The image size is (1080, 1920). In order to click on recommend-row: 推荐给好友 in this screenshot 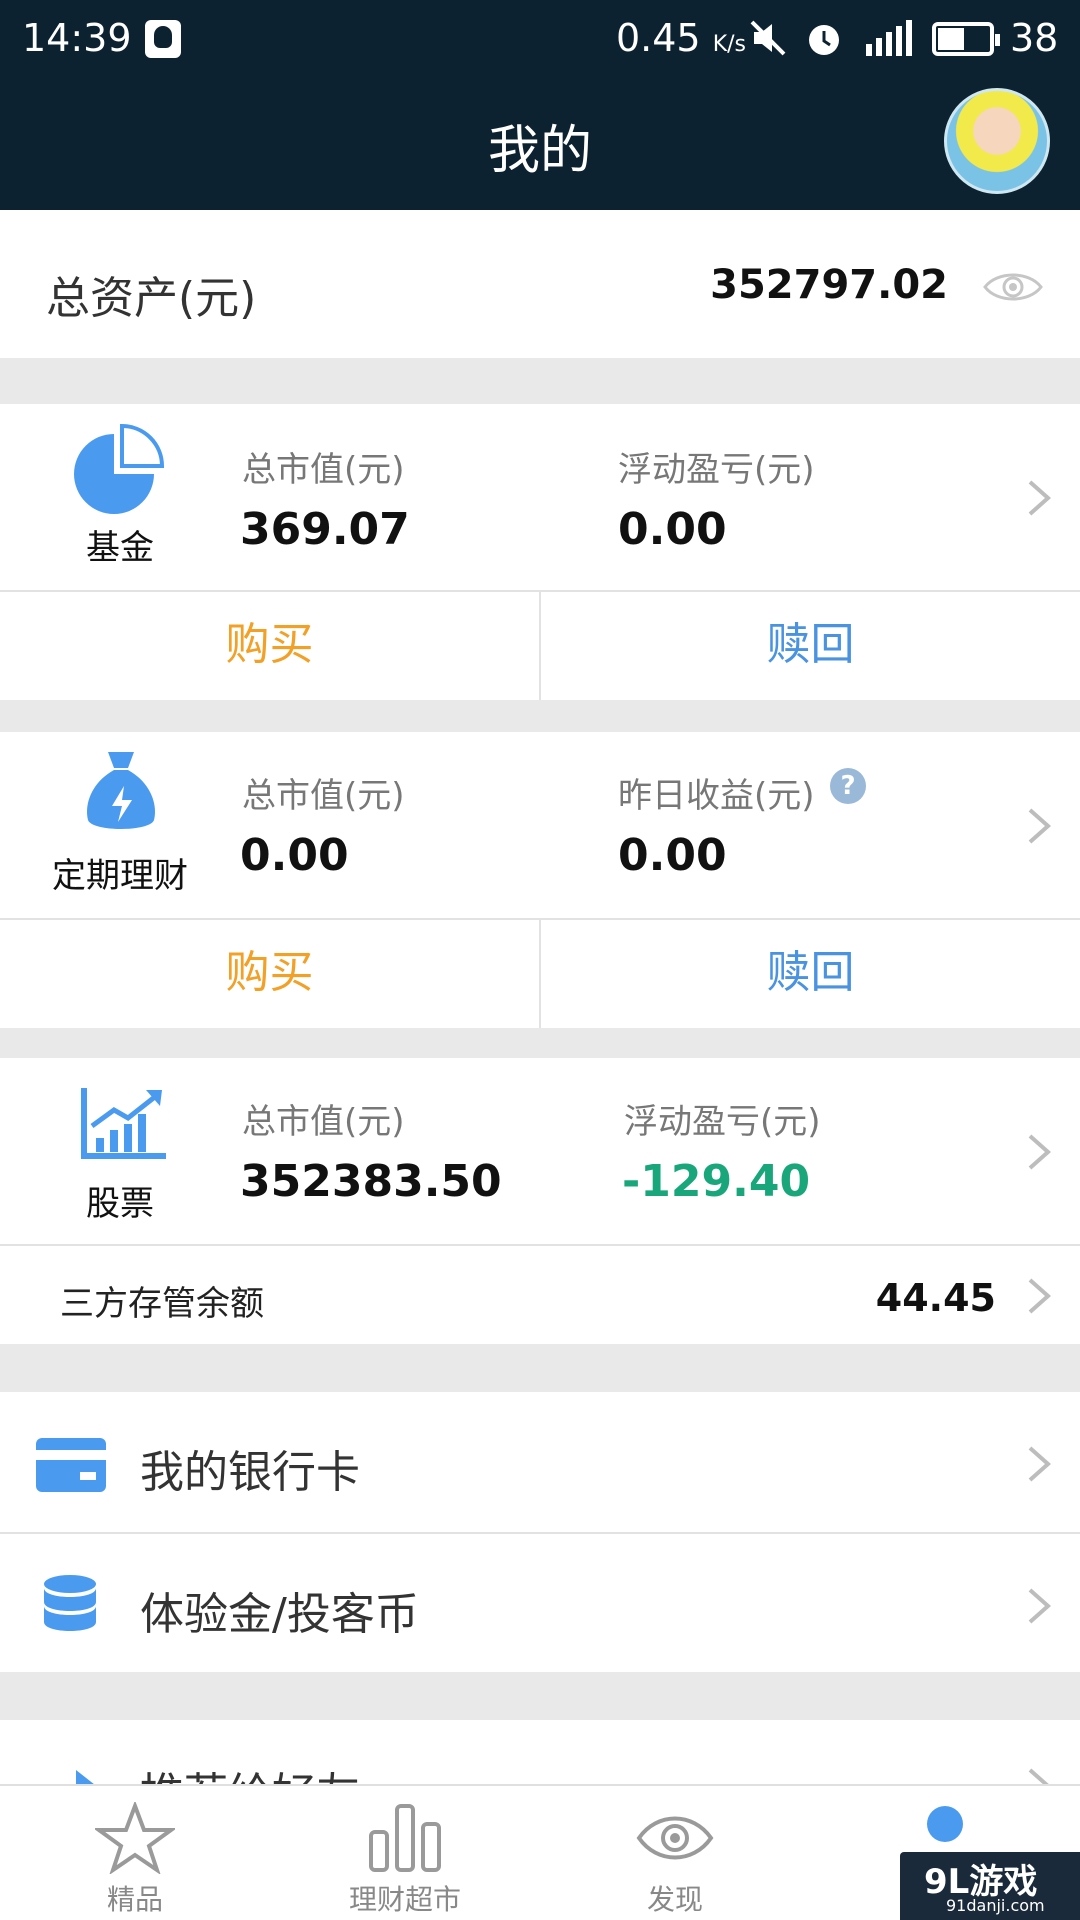, I will do `click(540, 1752)`.